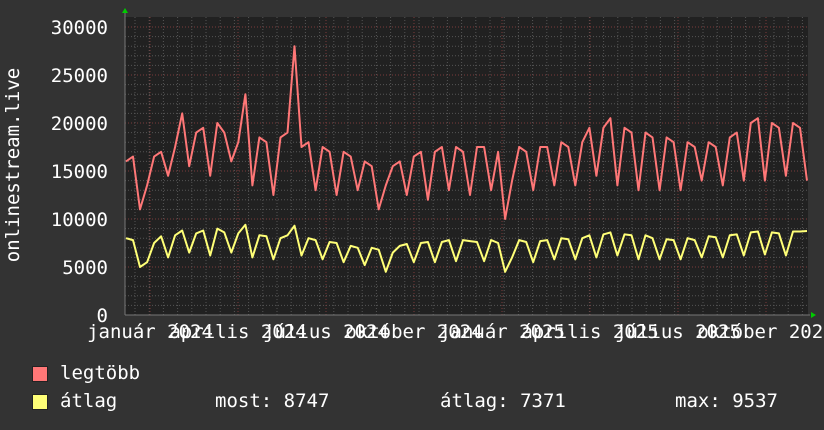 This screenshot has width=824, height=430. I want to click on stat-most: most: 8747, so click(272, 401).